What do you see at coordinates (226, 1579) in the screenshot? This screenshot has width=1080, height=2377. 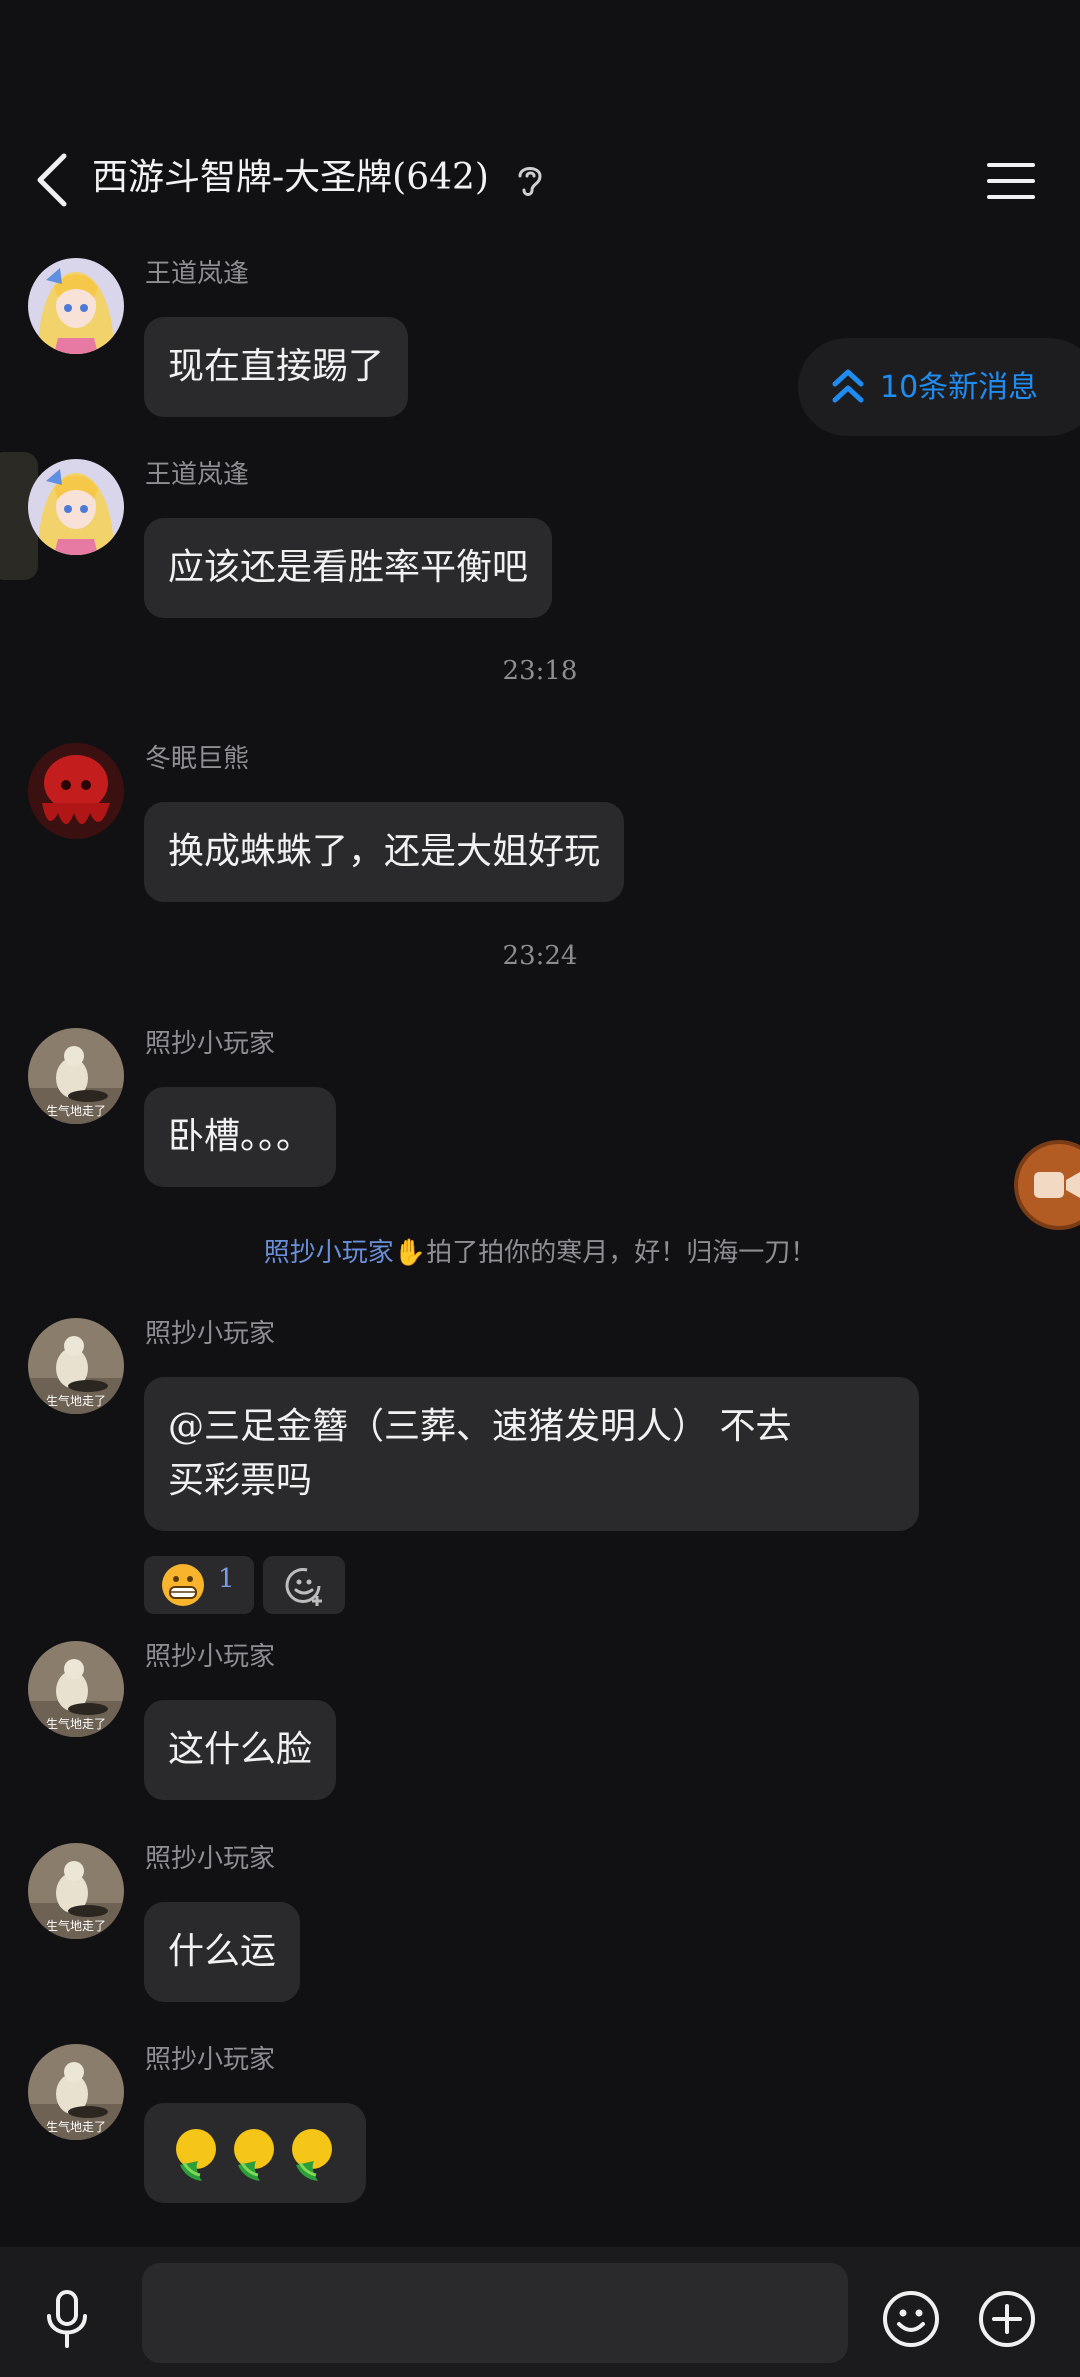 I see `reaction-count: 1` at bounding box center [226, 1579].